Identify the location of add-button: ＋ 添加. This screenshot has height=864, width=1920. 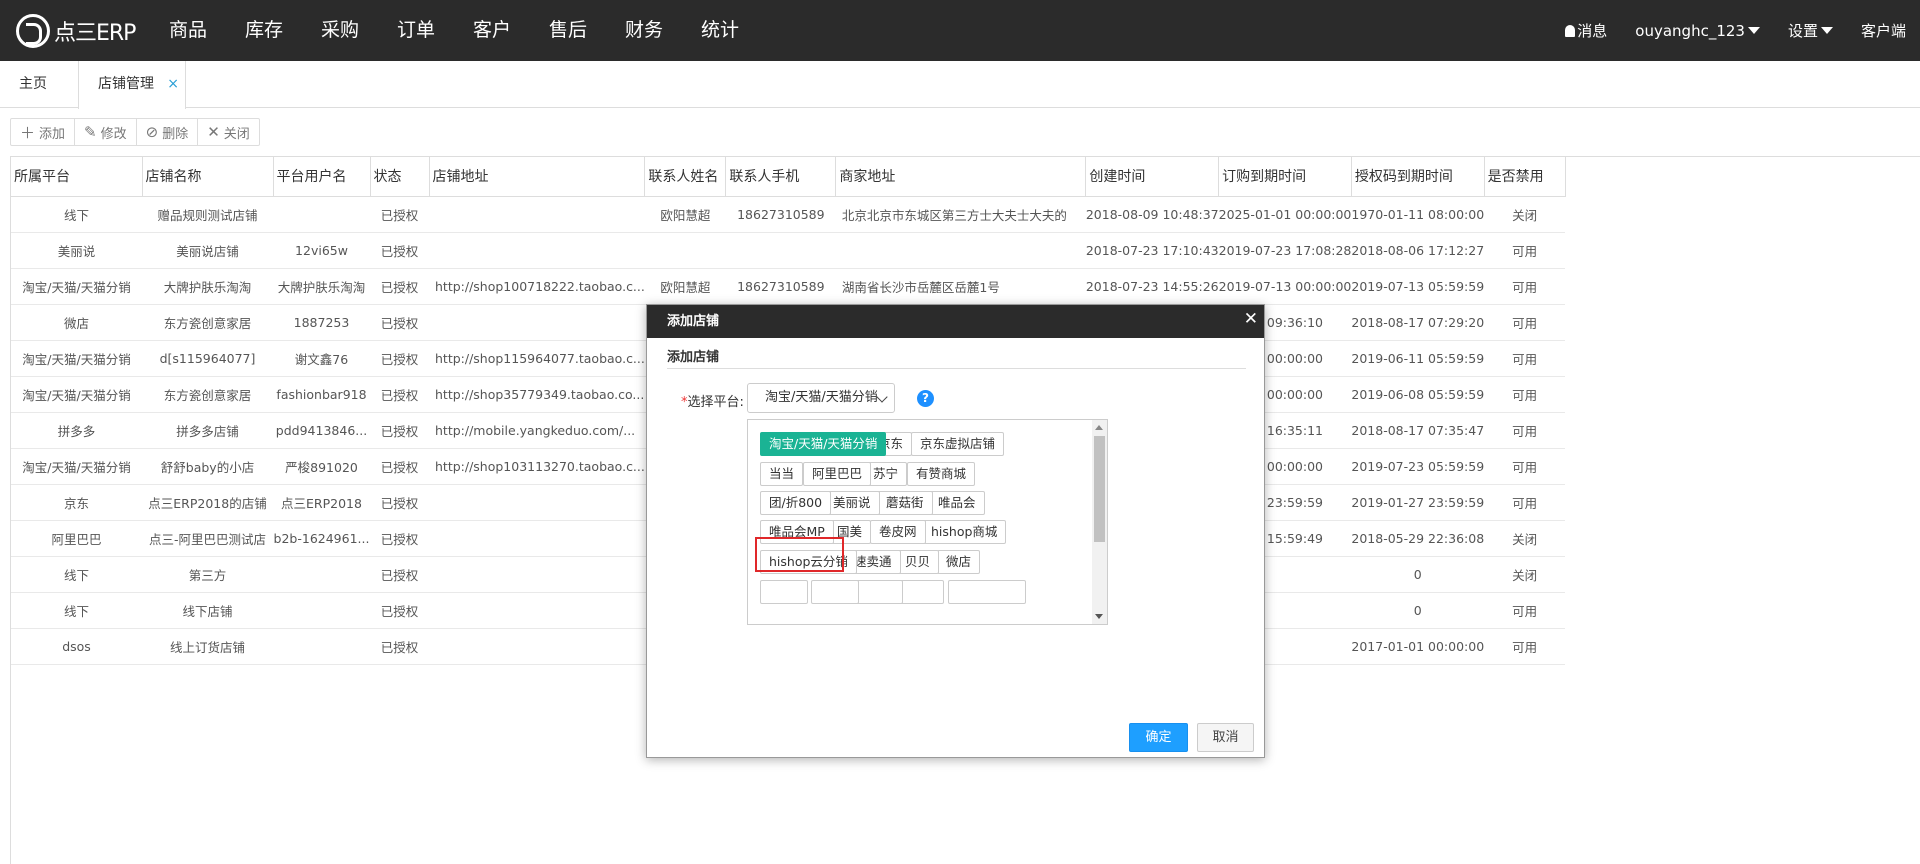
(43, 132).